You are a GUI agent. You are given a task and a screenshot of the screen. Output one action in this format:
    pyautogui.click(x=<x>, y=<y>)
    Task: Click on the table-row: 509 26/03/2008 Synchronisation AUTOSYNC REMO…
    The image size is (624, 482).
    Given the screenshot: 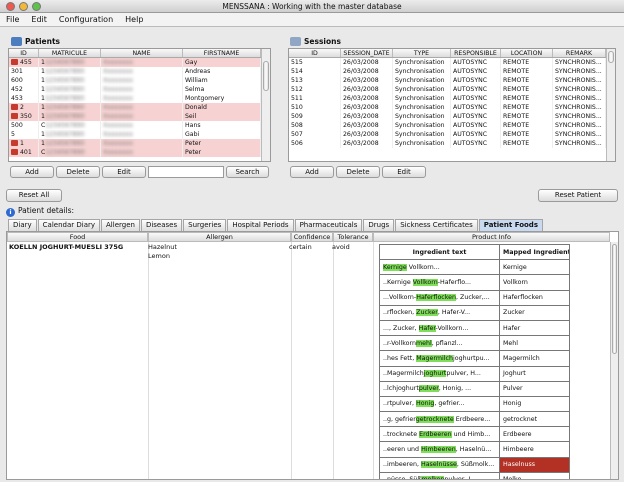 What is the action you would take?
    pyautogui.click(x=447, y=116)
    